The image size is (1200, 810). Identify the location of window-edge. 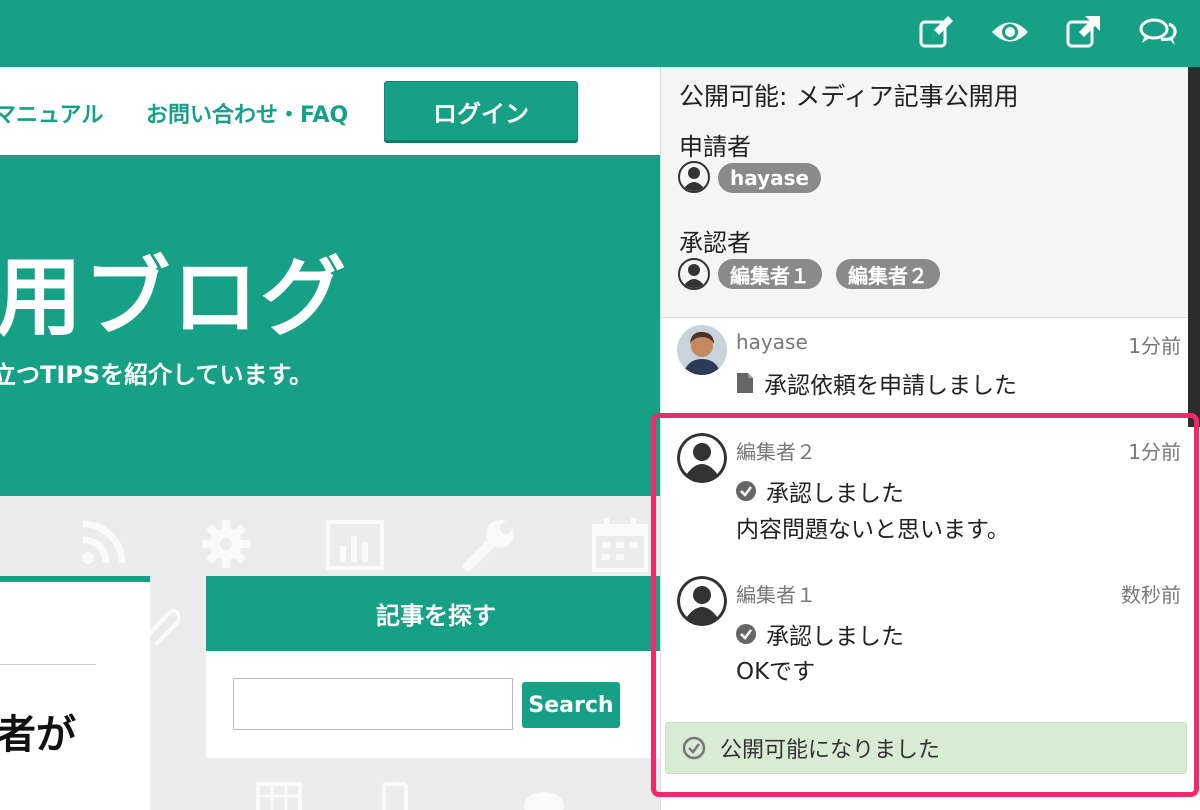
(1194, 247).